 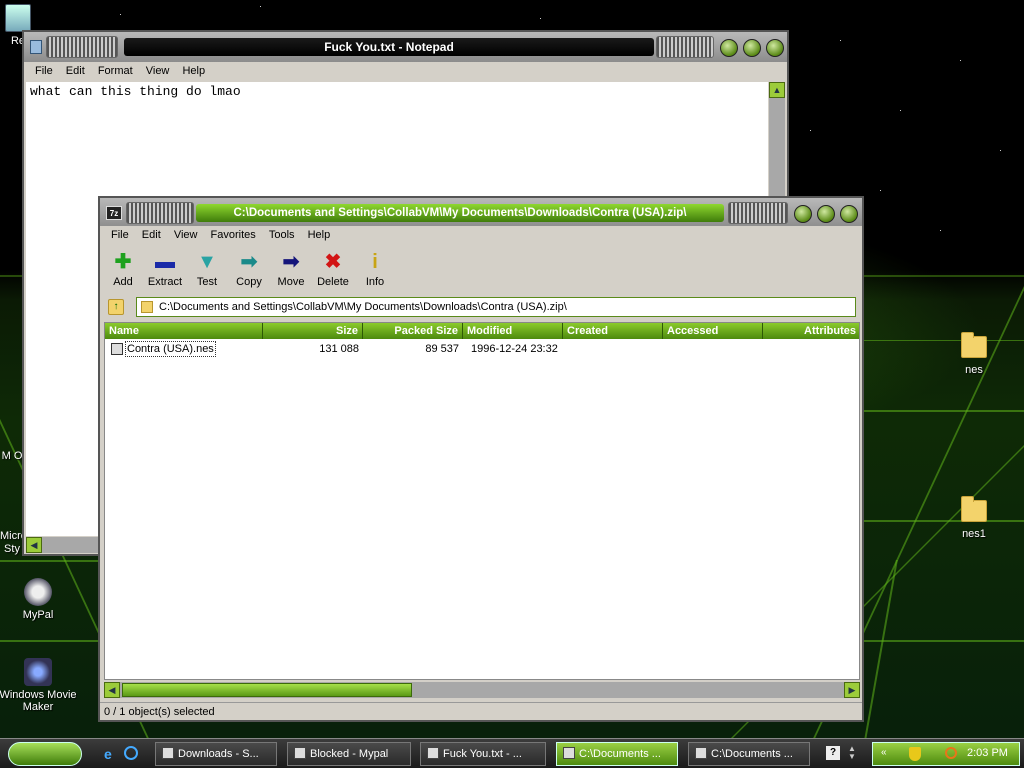 I want to click on up-folder-icon: ↑, so click(x=116, y=307).